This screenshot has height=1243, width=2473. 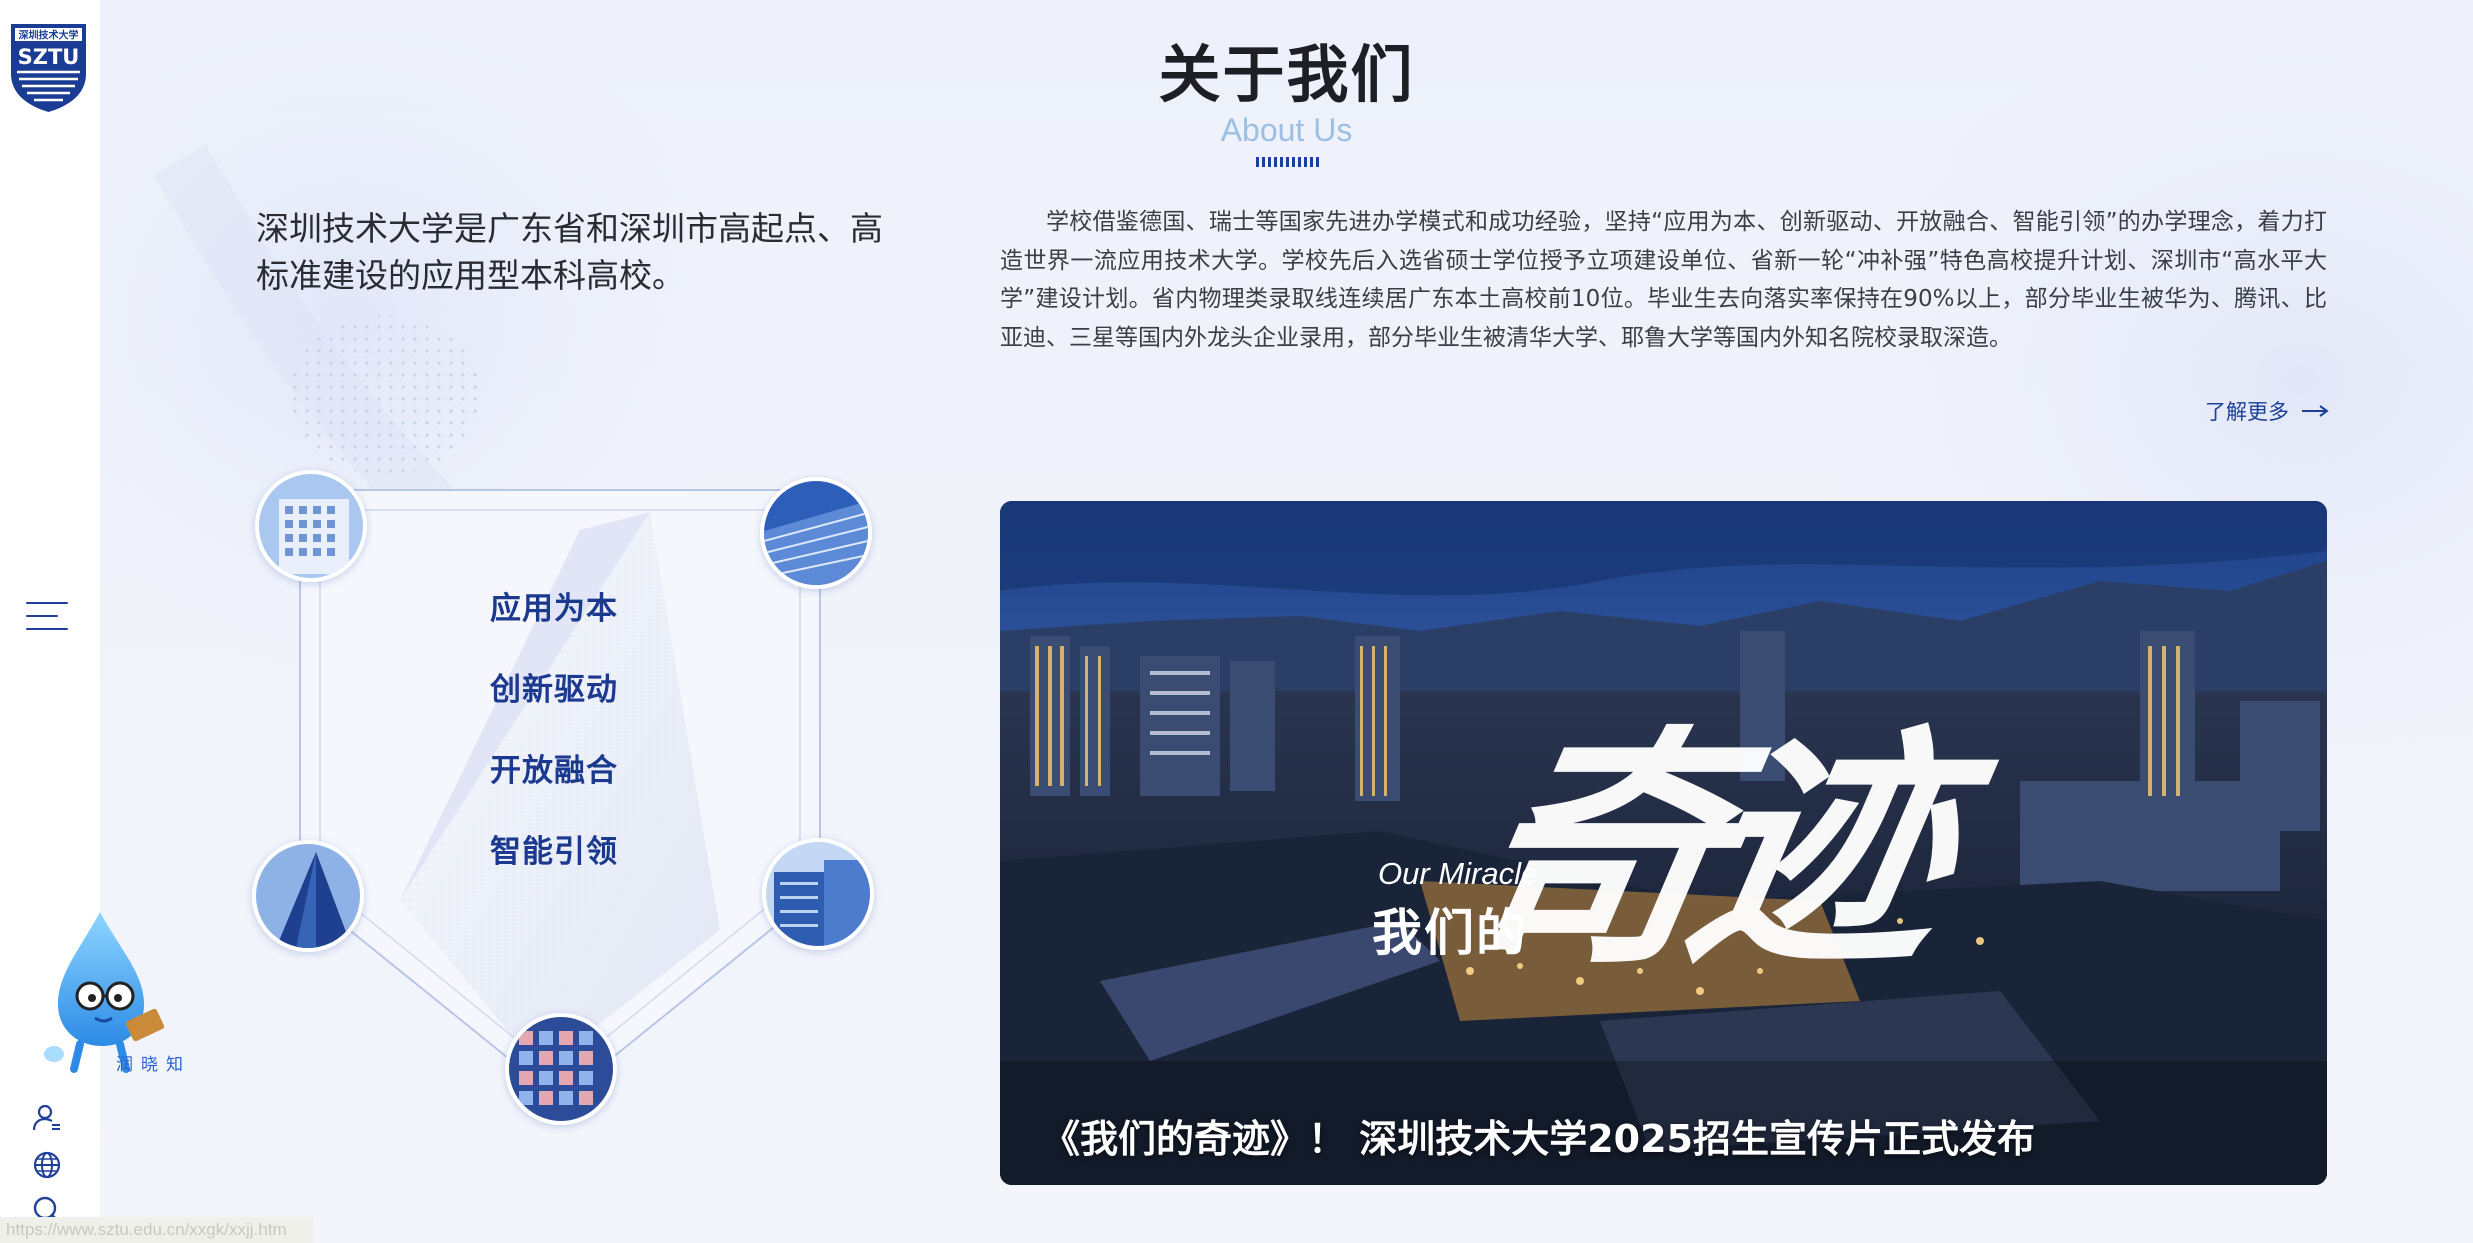 I want to click on motto-diagram: 应用为本 创新驱动 开放融合 智能引领, so click(x=570, y=795).